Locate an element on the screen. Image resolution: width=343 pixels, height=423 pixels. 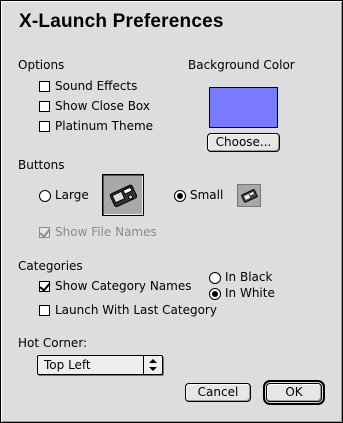
sound-effects-label: Sound Effects is located at coordinates (96, 86).